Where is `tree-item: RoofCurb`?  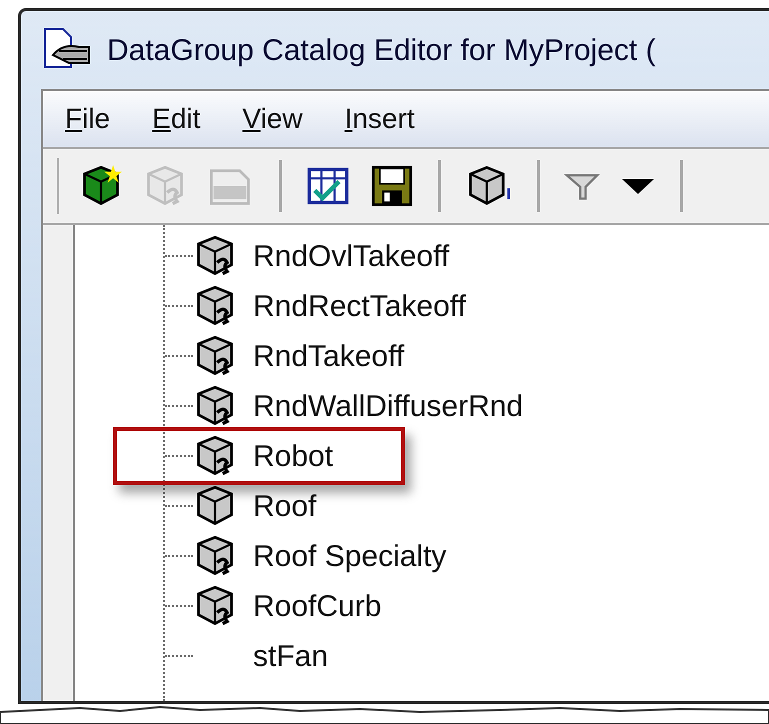
tree-item: RoofCurb is located at coordinates (317, 606).